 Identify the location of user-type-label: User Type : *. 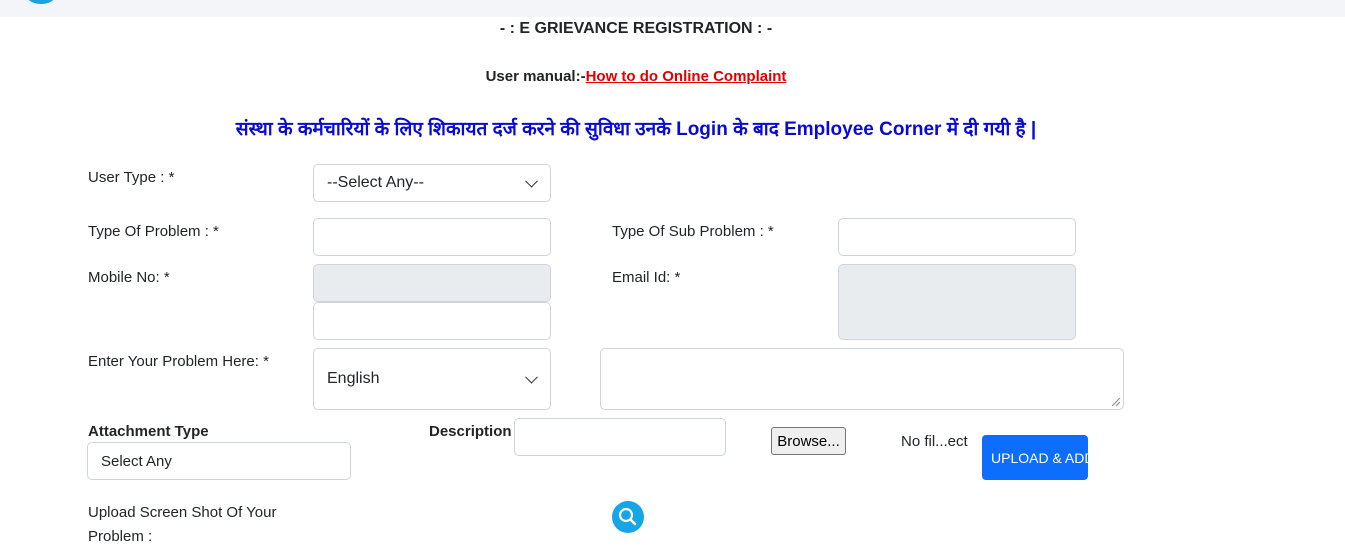
(131, 177).